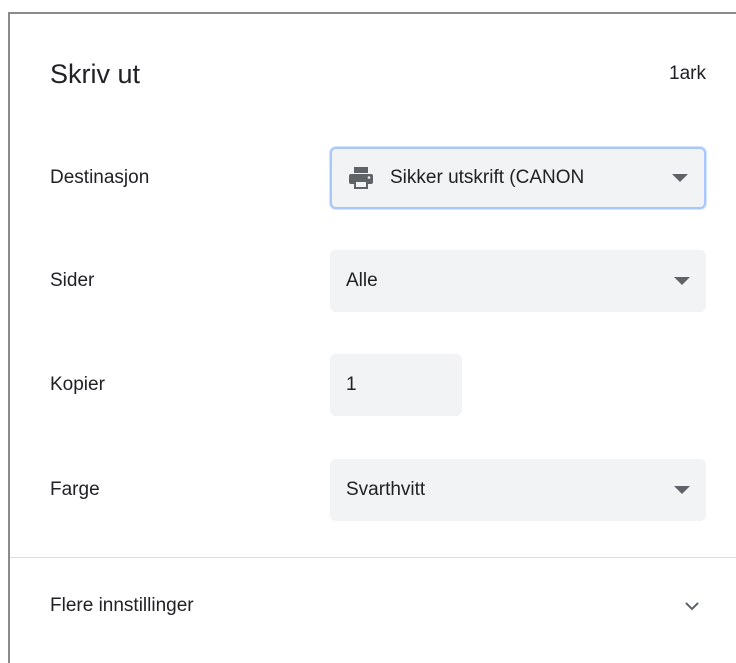 This screenshot has width=736, height=663. I want to click on pages-row: Sider Alle, so click(378, 281).